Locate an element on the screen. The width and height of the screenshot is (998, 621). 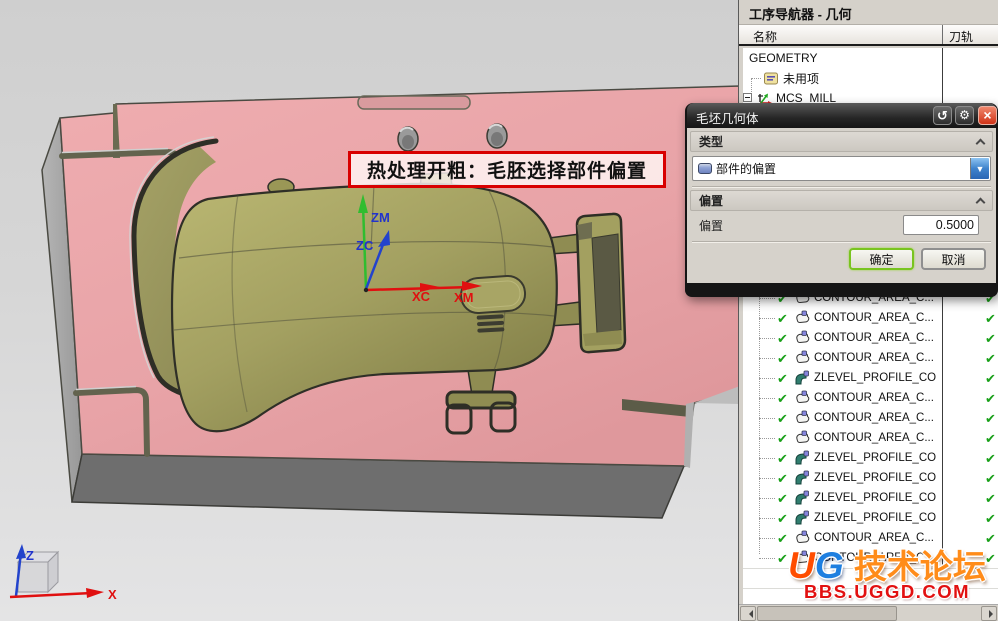
type-dropdown-value: 部件的偏置 is located at coordinates (746, 169).